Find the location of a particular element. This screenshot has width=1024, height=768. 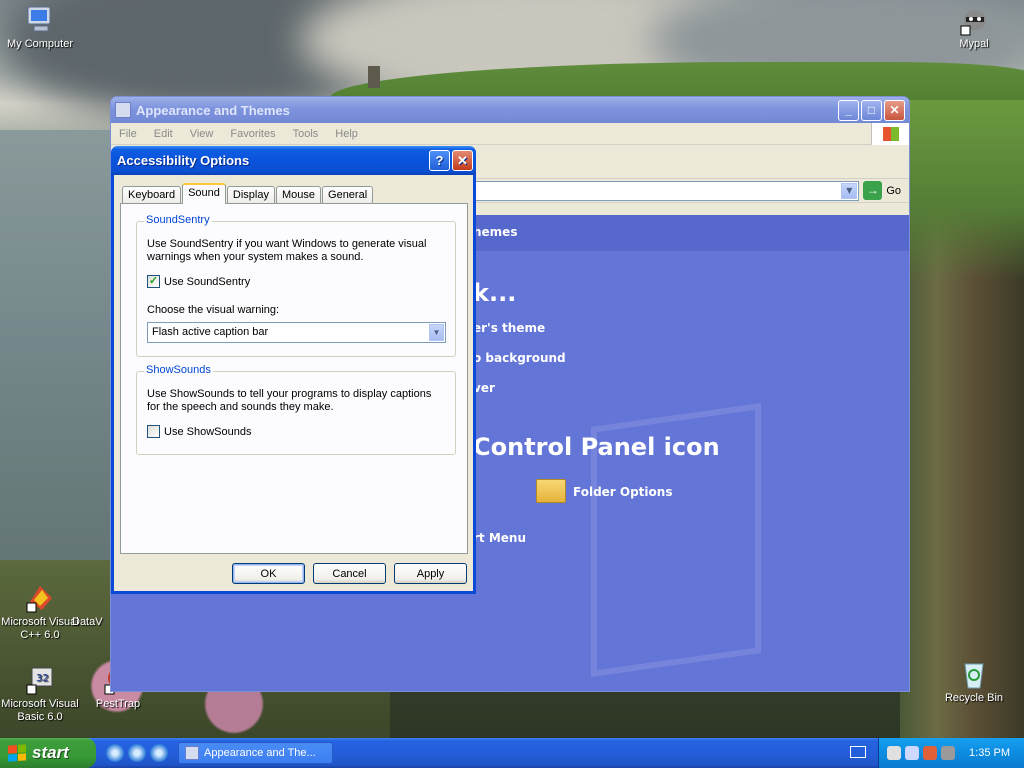

address-input: ▼ is located at coordinates (667, 190).